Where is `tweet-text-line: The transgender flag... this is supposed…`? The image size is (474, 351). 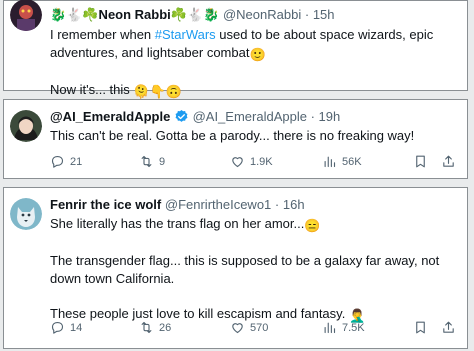 tweet-text-line: The transgender flag... this is supposed… is located at coordinates (245, 269).